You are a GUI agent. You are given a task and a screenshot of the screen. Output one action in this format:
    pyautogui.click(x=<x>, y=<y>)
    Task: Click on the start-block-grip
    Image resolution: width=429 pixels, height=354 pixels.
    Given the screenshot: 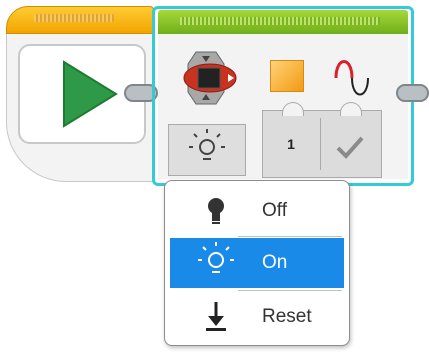 What is the action you would take?
    pyautogui.click(x=74, y=18)
    